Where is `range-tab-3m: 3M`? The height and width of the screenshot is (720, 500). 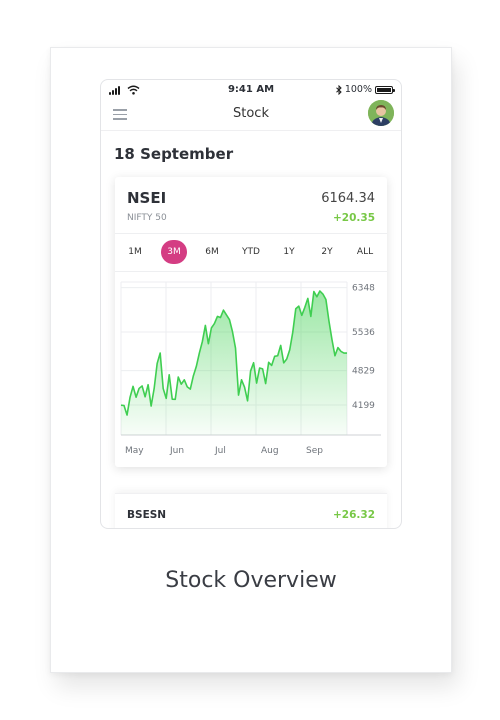
range-tab-3m: 3M is located at coordinates (174, 252).